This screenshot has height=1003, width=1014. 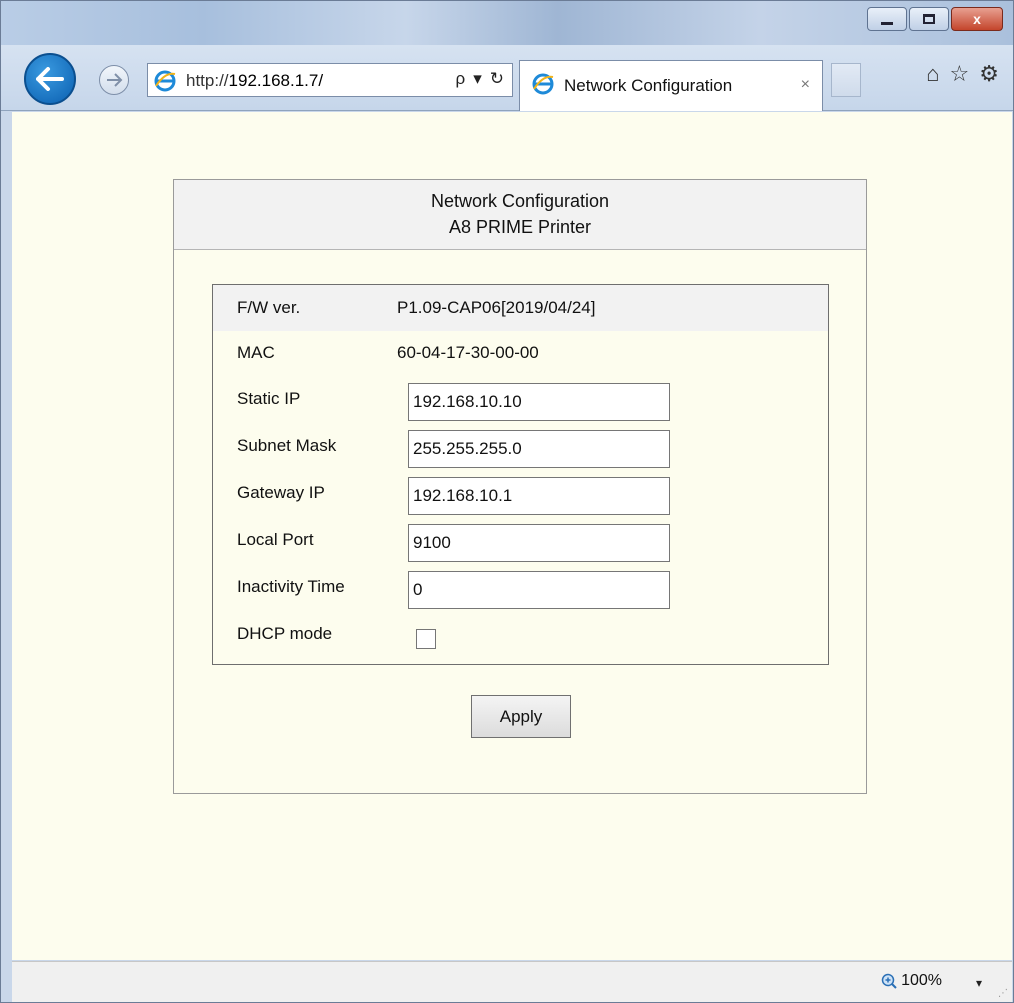 I want to click on static-ip-row: Static IP, so click(x=520, y=400).